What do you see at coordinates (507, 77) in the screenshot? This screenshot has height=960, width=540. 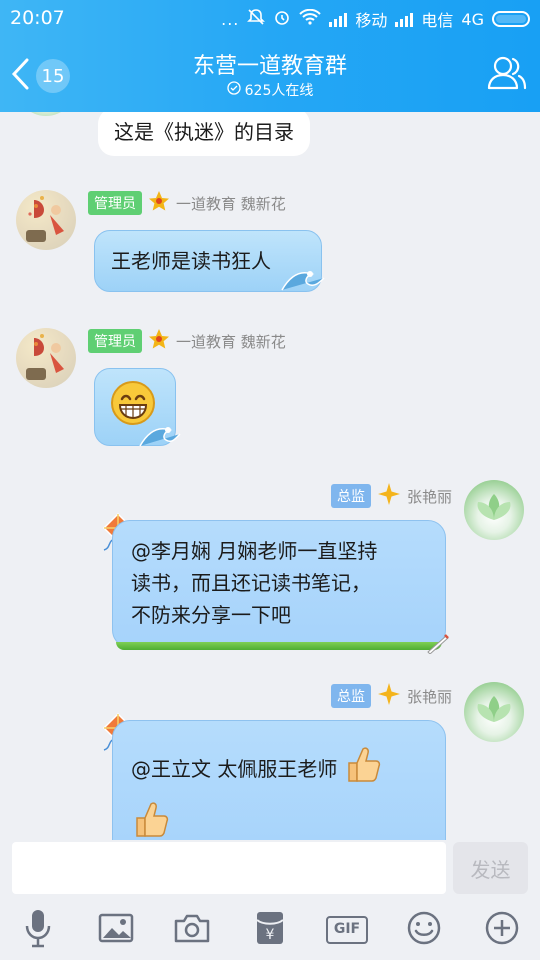 I see `users-icon` at bounding box center [507, 77].